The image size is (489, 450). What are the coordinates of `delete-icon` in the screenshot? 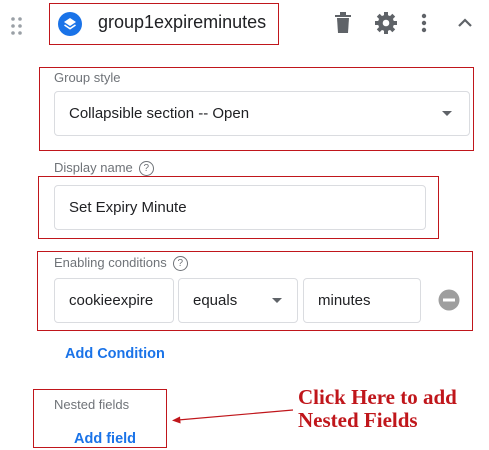 It's located at (343, 23).